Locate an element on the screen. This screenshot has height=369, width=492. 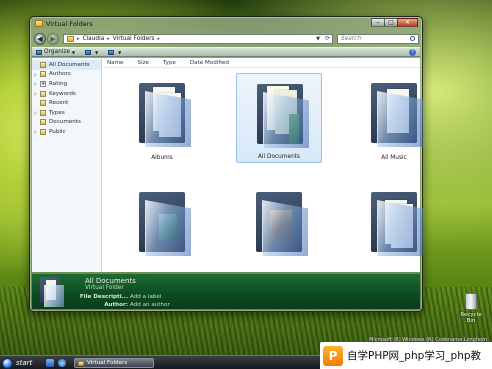
nav-item-label: Recent is located at coordinates (59, 103).